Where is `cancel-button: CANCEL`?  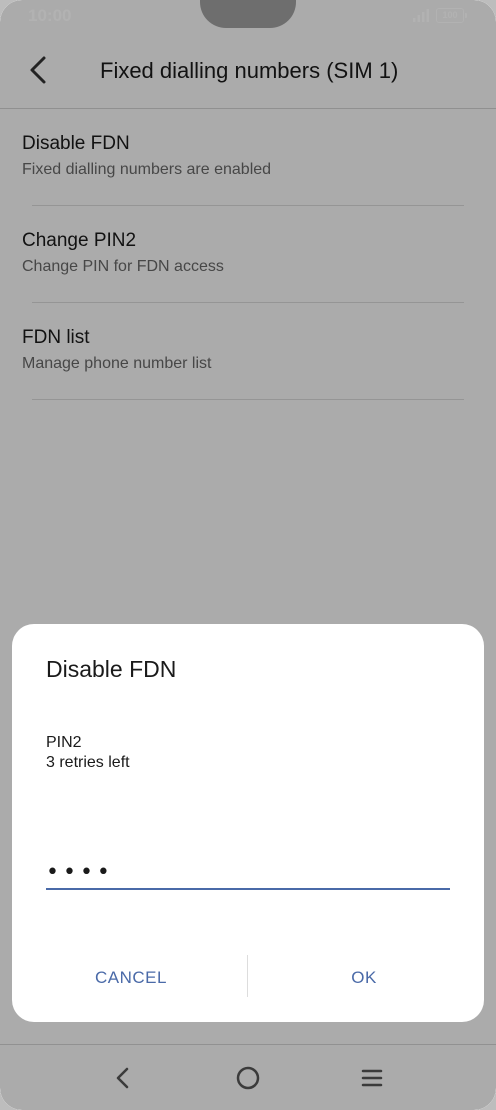 cancel-button: CANCEL is located at coordinates (131, 978).